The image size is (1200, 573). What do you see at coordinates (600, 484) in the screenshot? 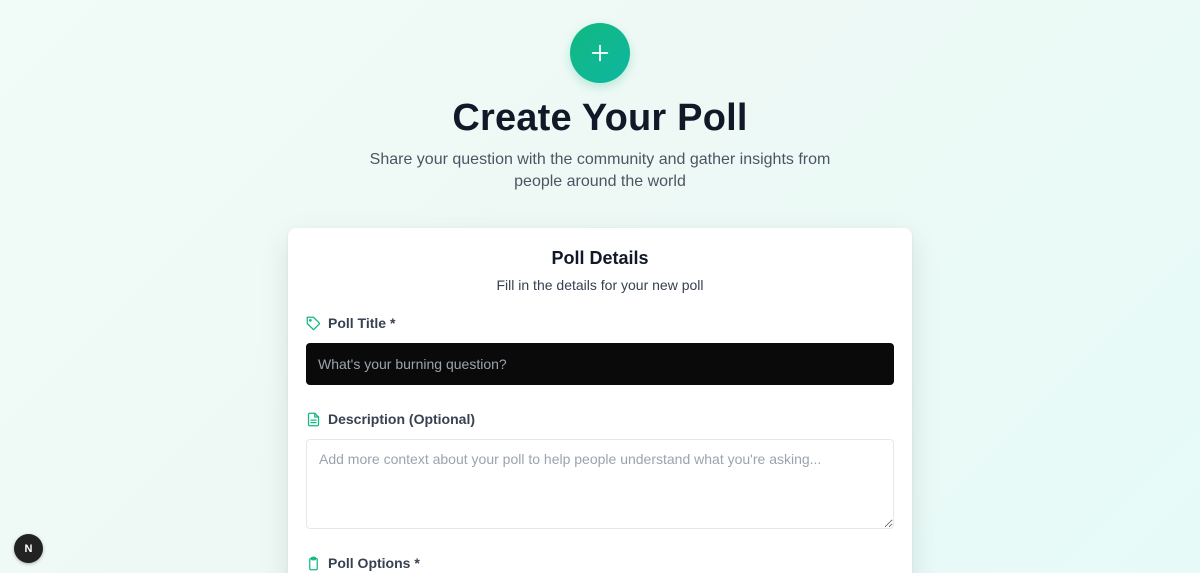
I see `description-textarea` at bounding box center [600, 484].